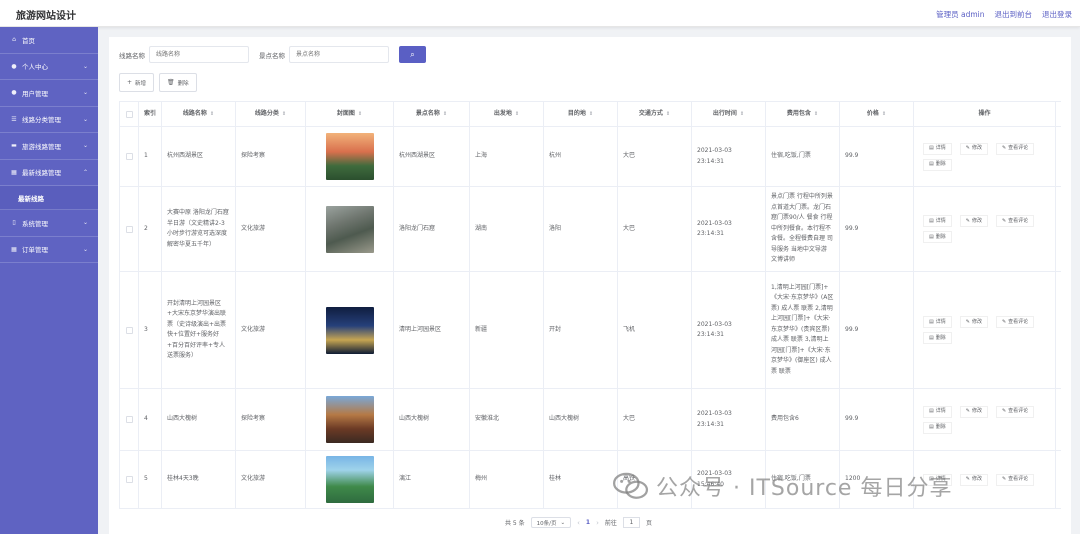 The image size is (1080, 534). I want to click on sidebar-subitem-latest-routes: 最新线路, so click(49, 198).